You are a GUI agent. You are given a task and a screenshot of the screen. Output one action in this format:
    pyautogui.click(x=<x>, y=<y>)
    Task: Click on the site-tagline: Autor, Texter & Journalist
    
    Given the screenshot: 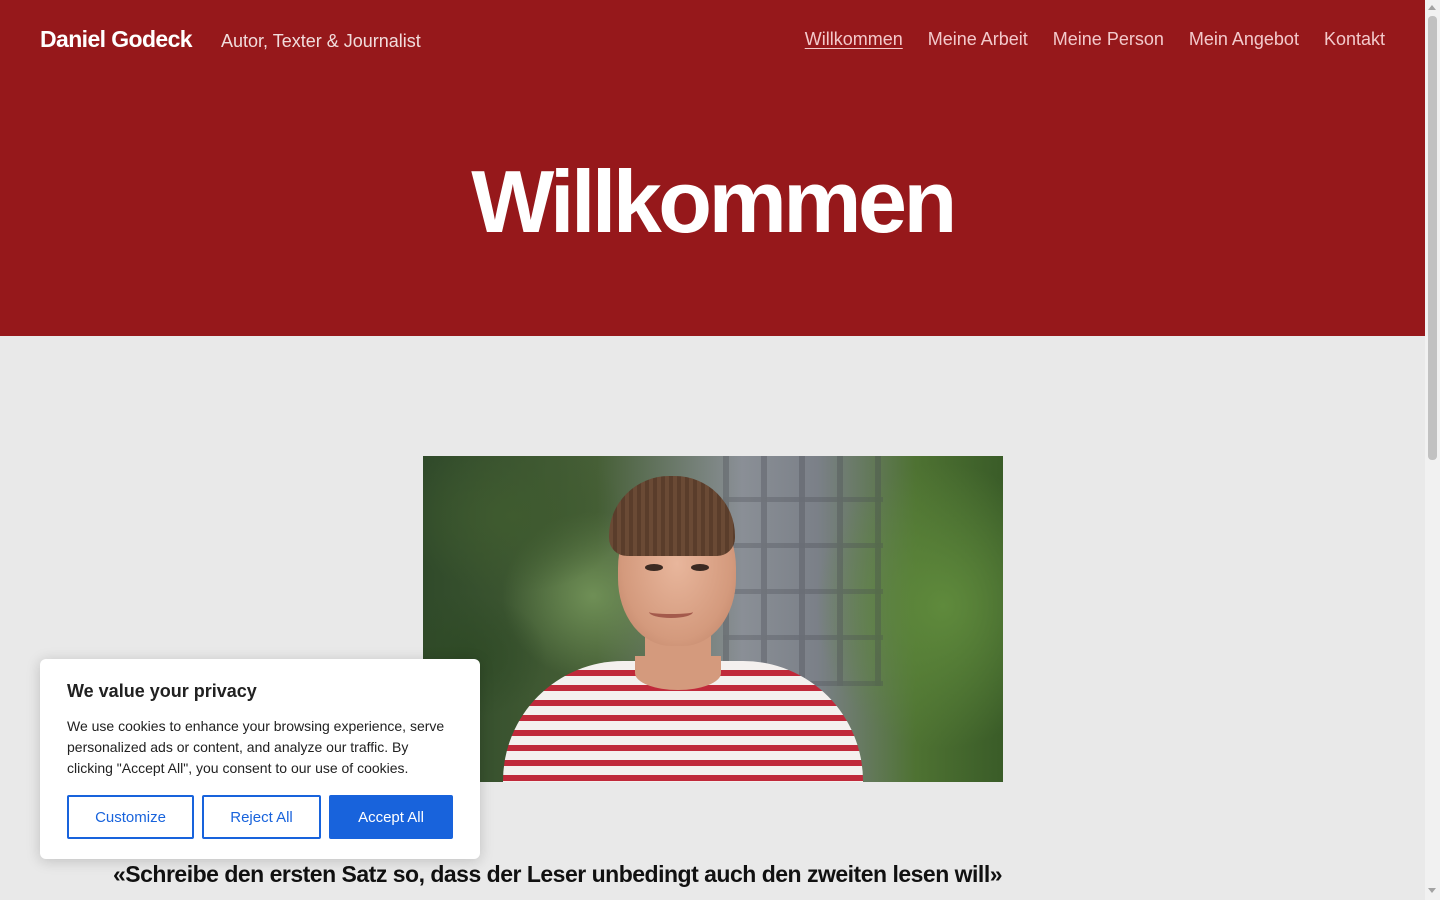 What is the action you would take?
    pyautogui.click(x=321, y=41)
    